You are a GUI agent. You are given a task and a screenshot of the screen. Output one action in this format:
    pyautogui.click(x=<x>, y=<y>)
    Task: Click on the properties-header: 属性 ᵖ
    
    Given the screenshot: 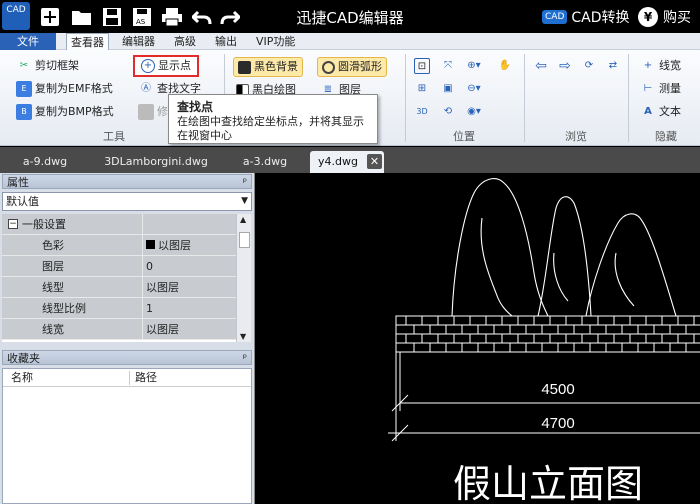 What is the action you would take?
    pyautogui.click(x=127, y=181)
    